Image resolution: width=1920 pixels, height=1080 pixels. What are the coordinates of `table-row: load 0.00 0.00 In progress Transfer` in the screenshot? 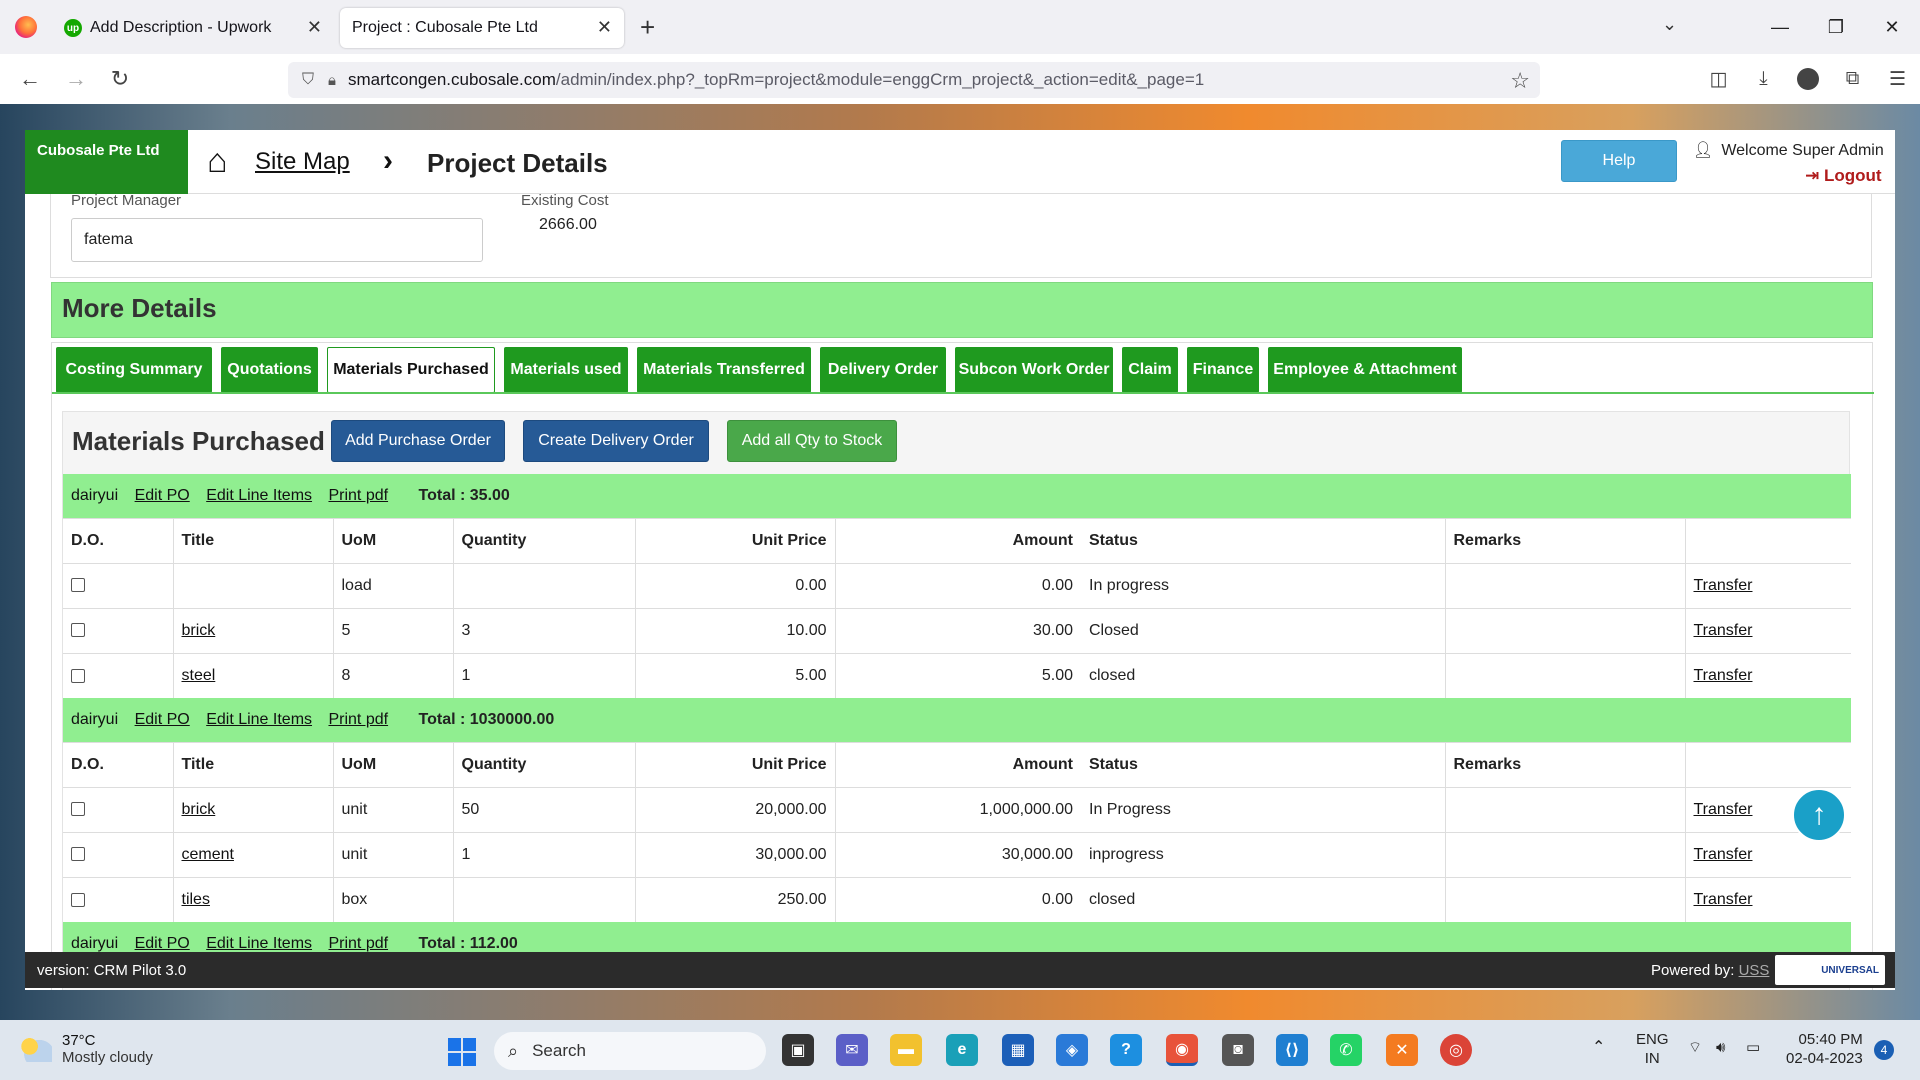 It's located at (957, 585).